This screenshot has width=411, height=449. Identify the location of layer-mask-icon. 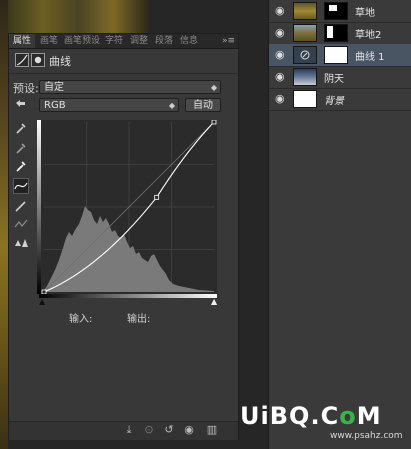
(38, 60).